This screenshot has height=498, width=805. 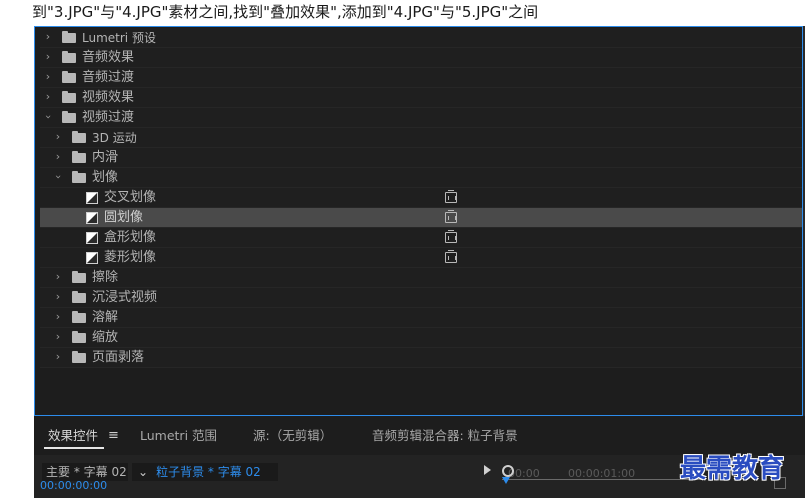 I want to click on tree-item-zoom: › 缩放, so click(x=422, y=338).